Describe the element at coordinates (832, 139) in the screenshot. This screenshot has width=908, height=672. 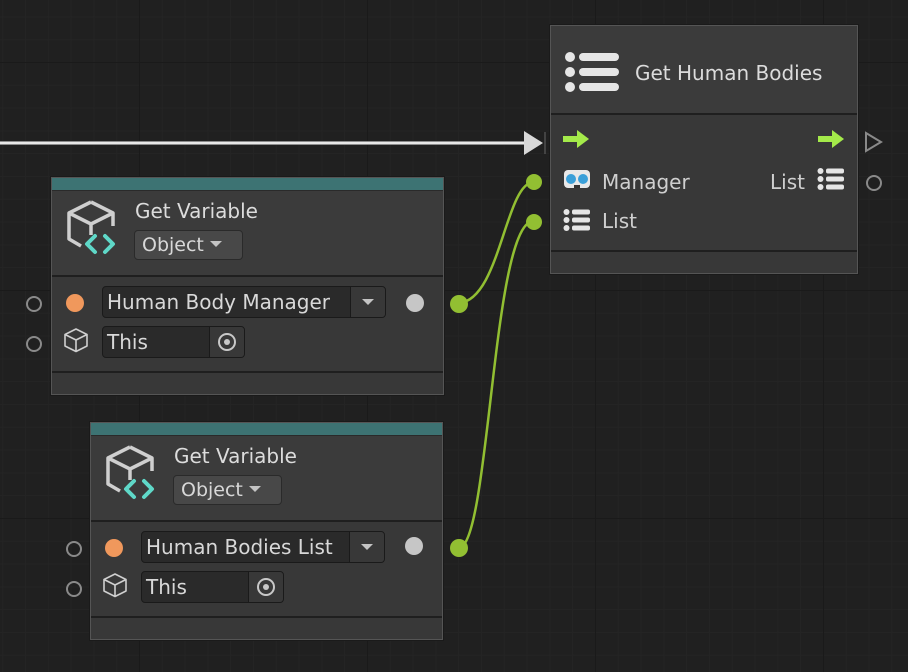
I see `control-output-arrow-icon` at that location.